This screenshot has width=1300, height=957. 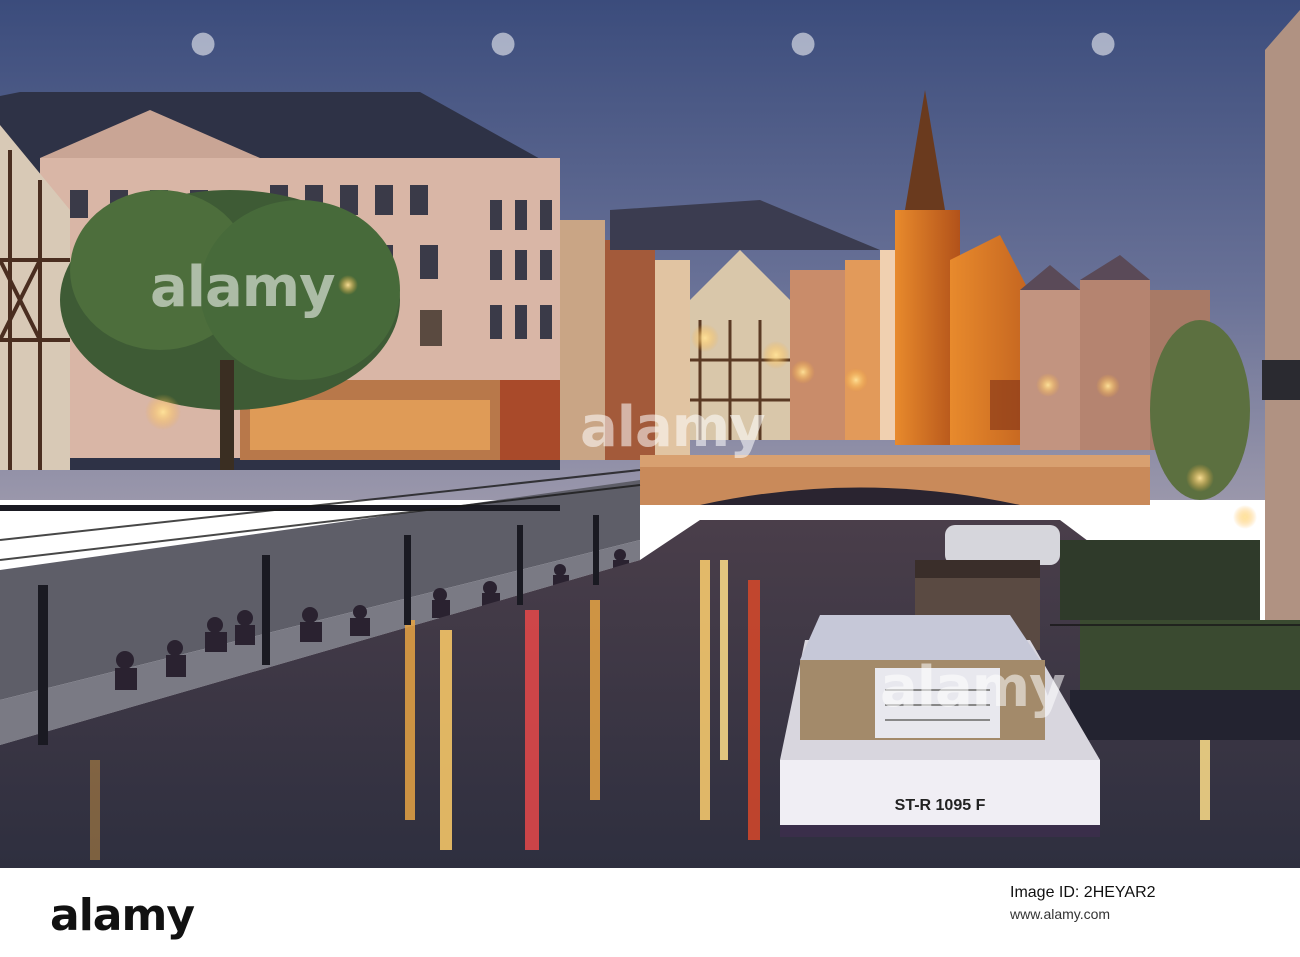 What do you see at coordinates (1180, 640) in the screenshot?
I see `flower-garden` at bounding box center [1180, 640].